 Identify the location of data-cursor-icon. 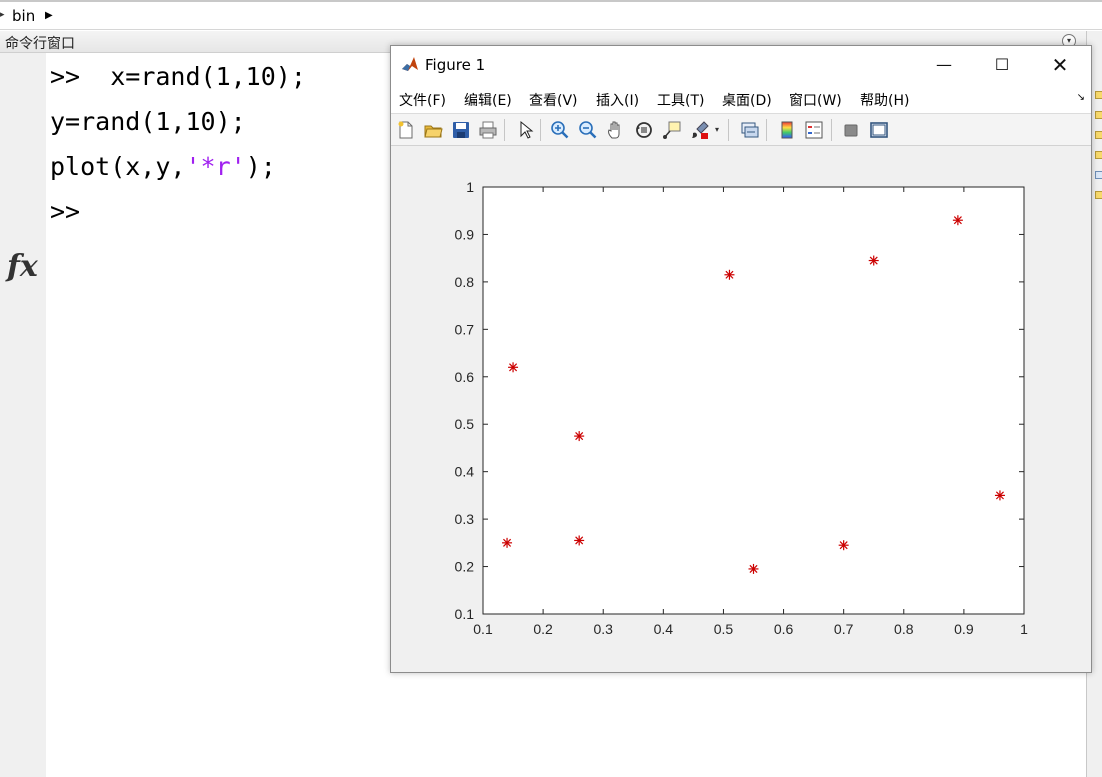
(672, 130).